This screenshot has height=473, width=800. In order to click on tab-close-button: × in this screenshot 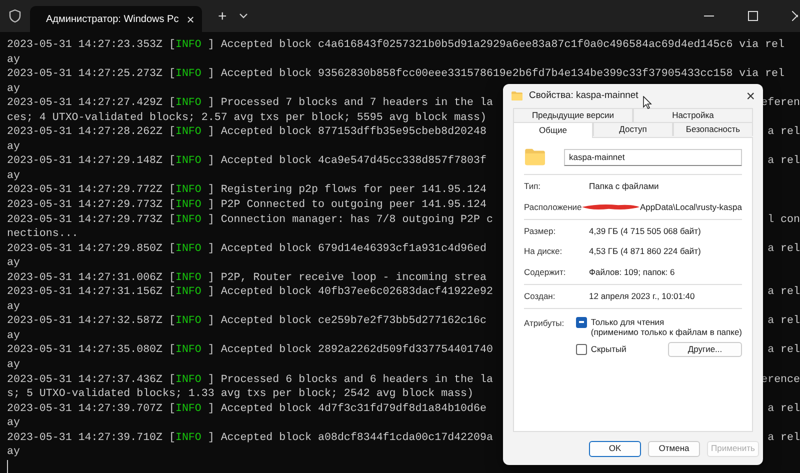, I will do `click(190, 19)`.